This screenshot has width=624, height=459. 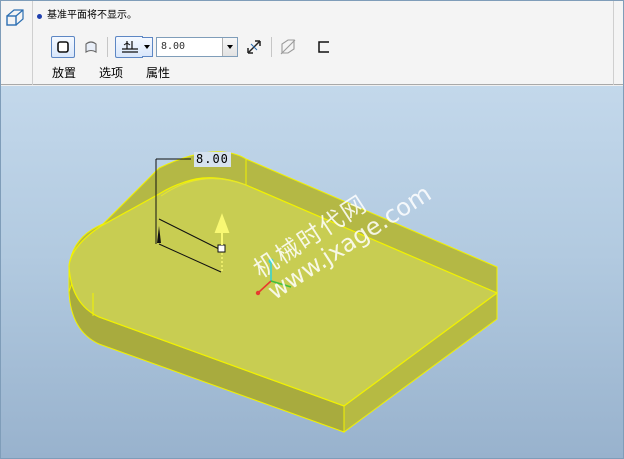 I want to click on tab-properties: 属性, so click(x=158, y=73).